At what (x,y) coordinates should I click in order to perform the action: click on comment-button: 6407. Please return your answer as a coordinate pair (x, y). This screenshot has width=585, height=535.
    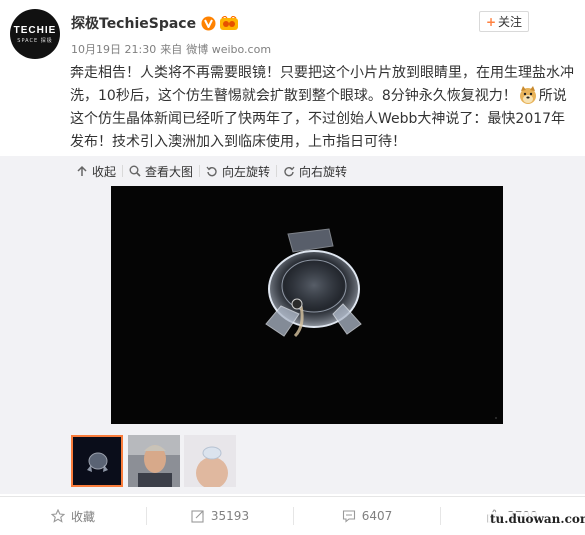
    Looking at the image, I should click on (367, 516).